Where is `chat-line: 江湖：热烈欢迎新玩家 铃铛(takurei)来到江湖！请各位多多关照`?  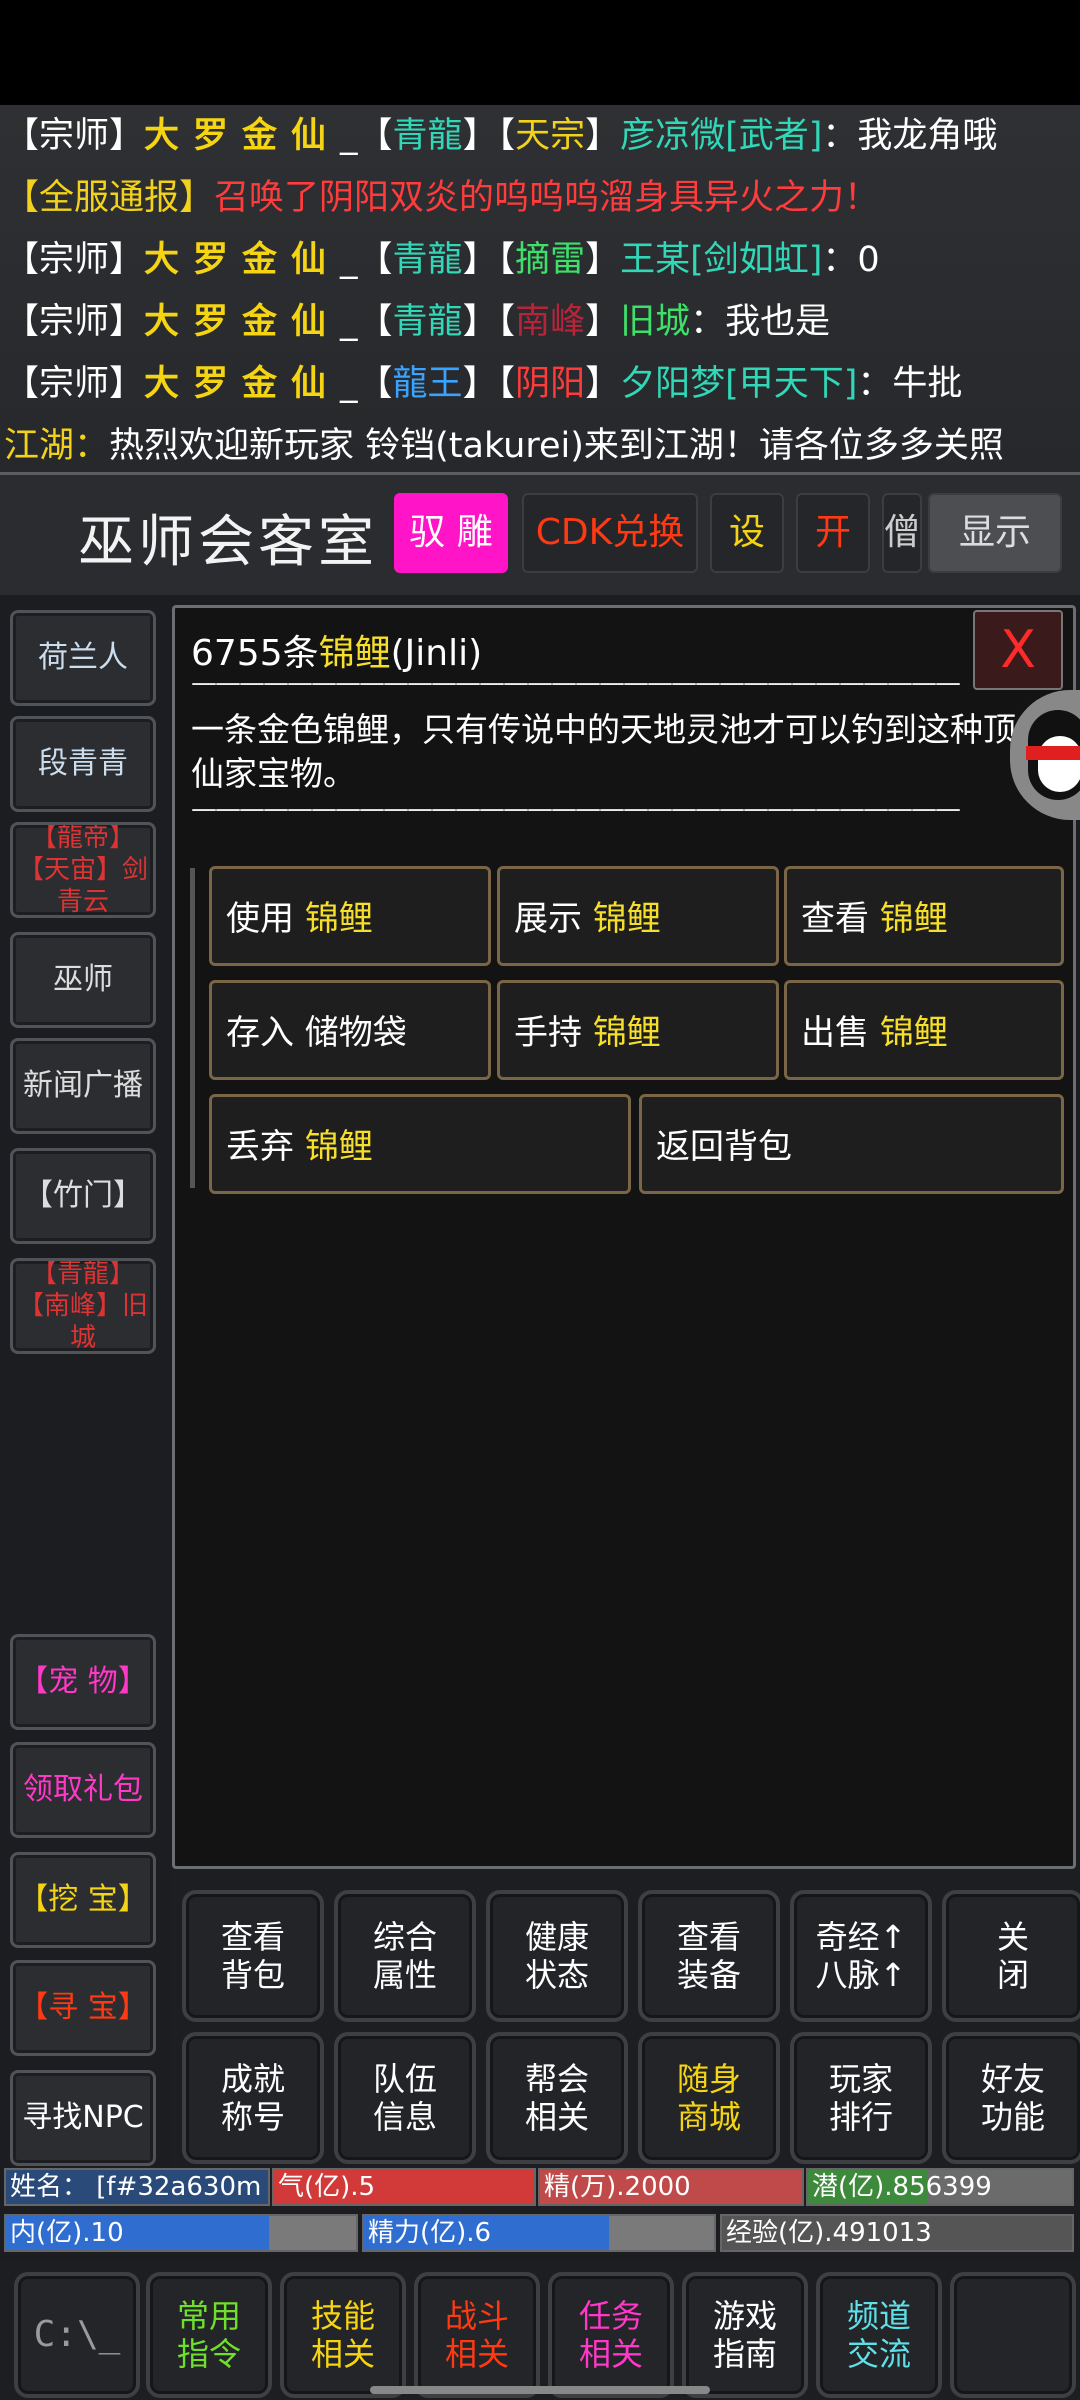
chat-line: 江湖：热烈欢迎新玩家 铃铛(takurei)来到江湖！请各位多多关照 is located at coordinates (540, 444).